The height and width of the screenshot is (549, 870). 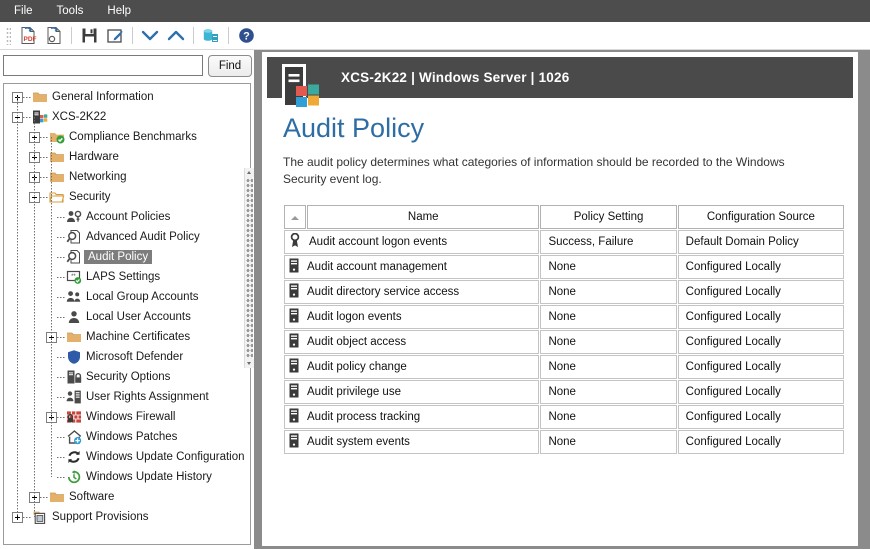 I want to click on update-config-icon, so click(x=74, y=457).